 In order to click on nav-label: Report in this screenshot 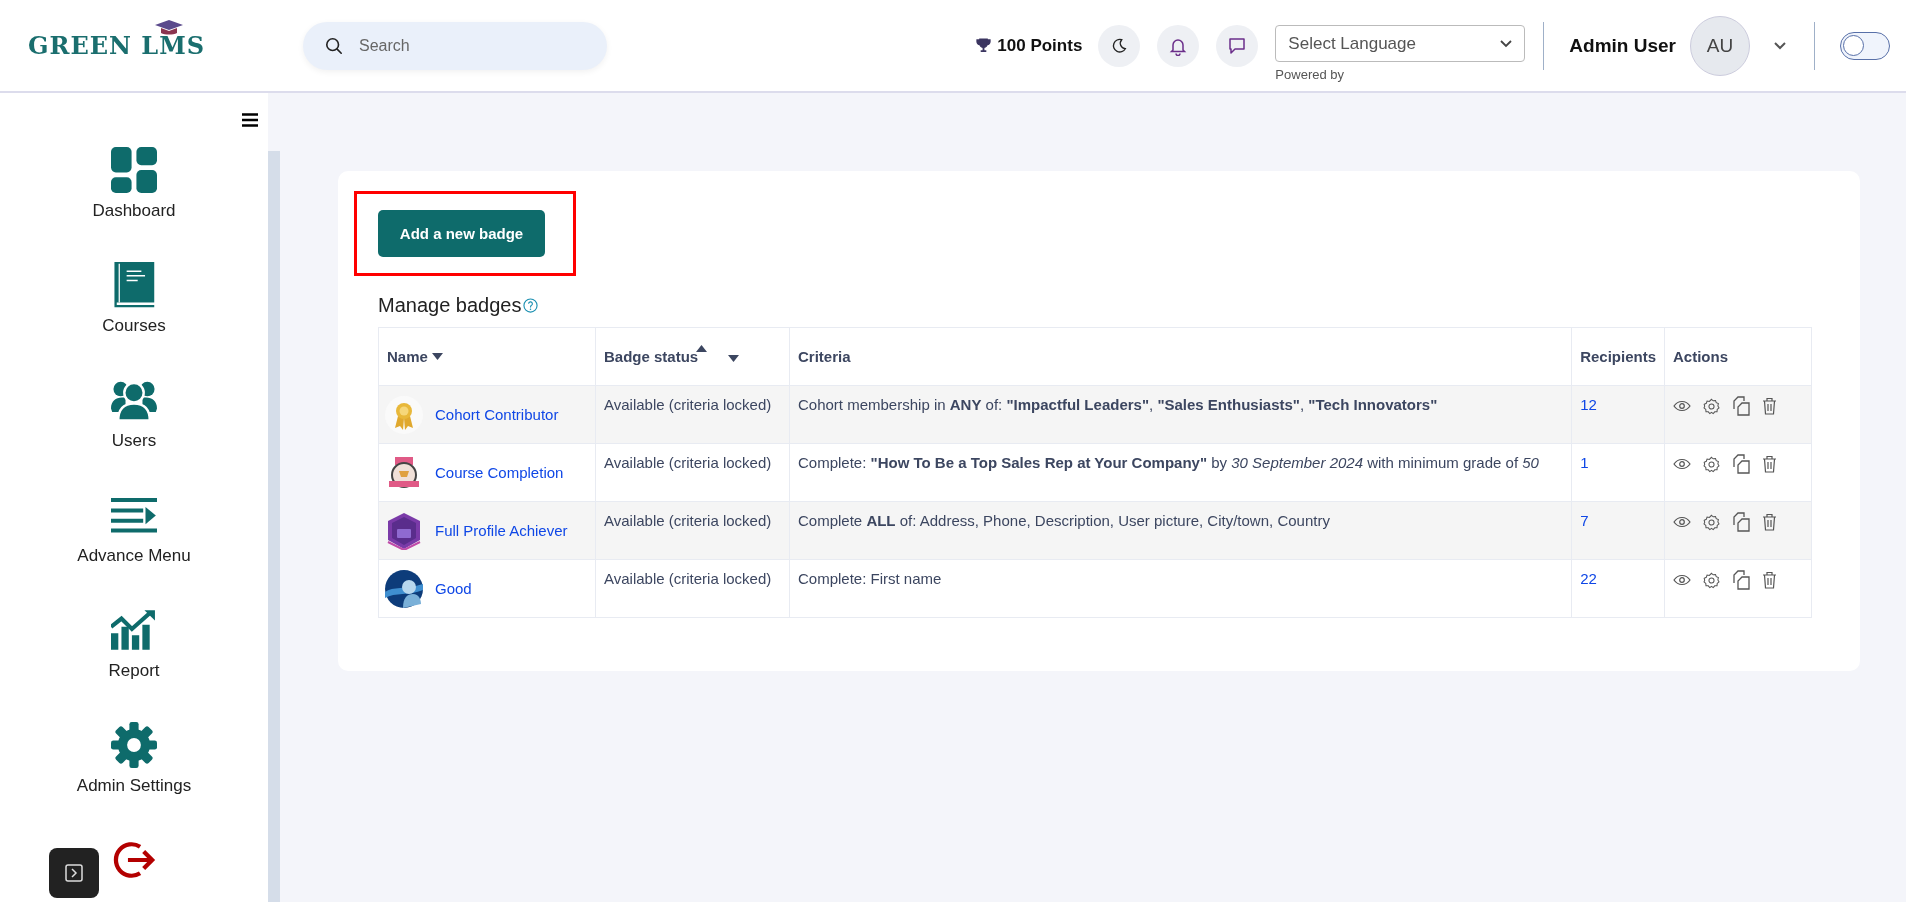, I will do `click(134, 671)`.